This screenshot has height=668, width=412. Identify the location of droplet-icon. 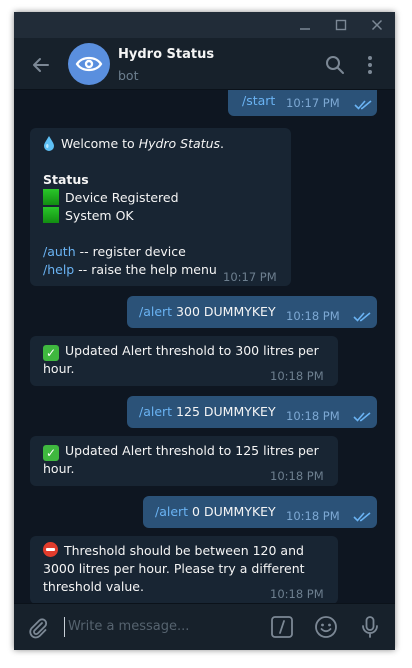
(49, 143).